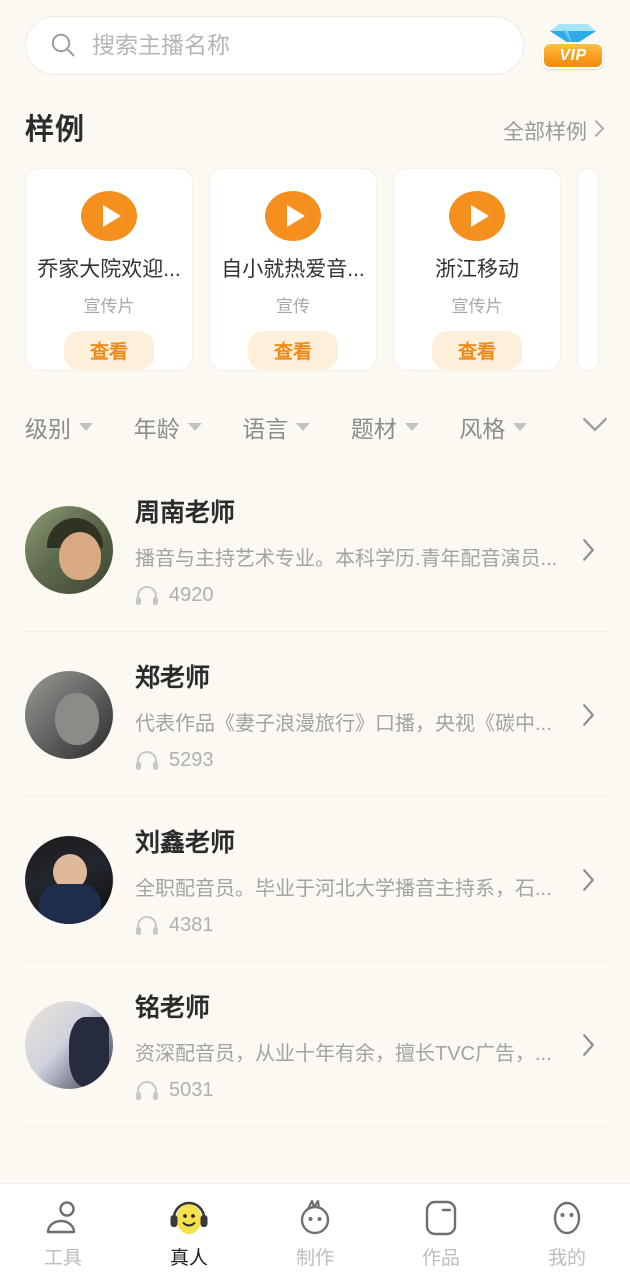  I want to click on filter-label: 风格, so click(482, 429).